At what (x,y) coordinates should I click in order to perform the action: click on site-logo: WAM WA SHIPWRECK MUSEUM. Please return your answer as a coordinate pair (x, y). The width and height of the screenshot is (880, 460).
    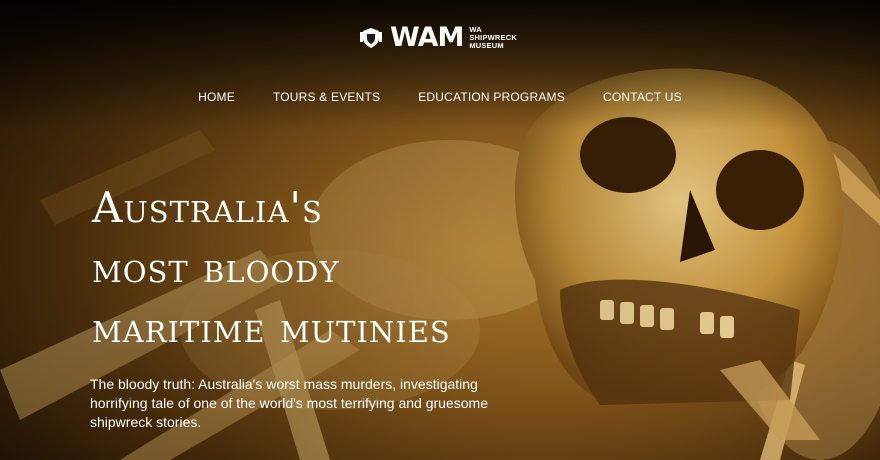
    Looking at the image, I should click on (437, 37).